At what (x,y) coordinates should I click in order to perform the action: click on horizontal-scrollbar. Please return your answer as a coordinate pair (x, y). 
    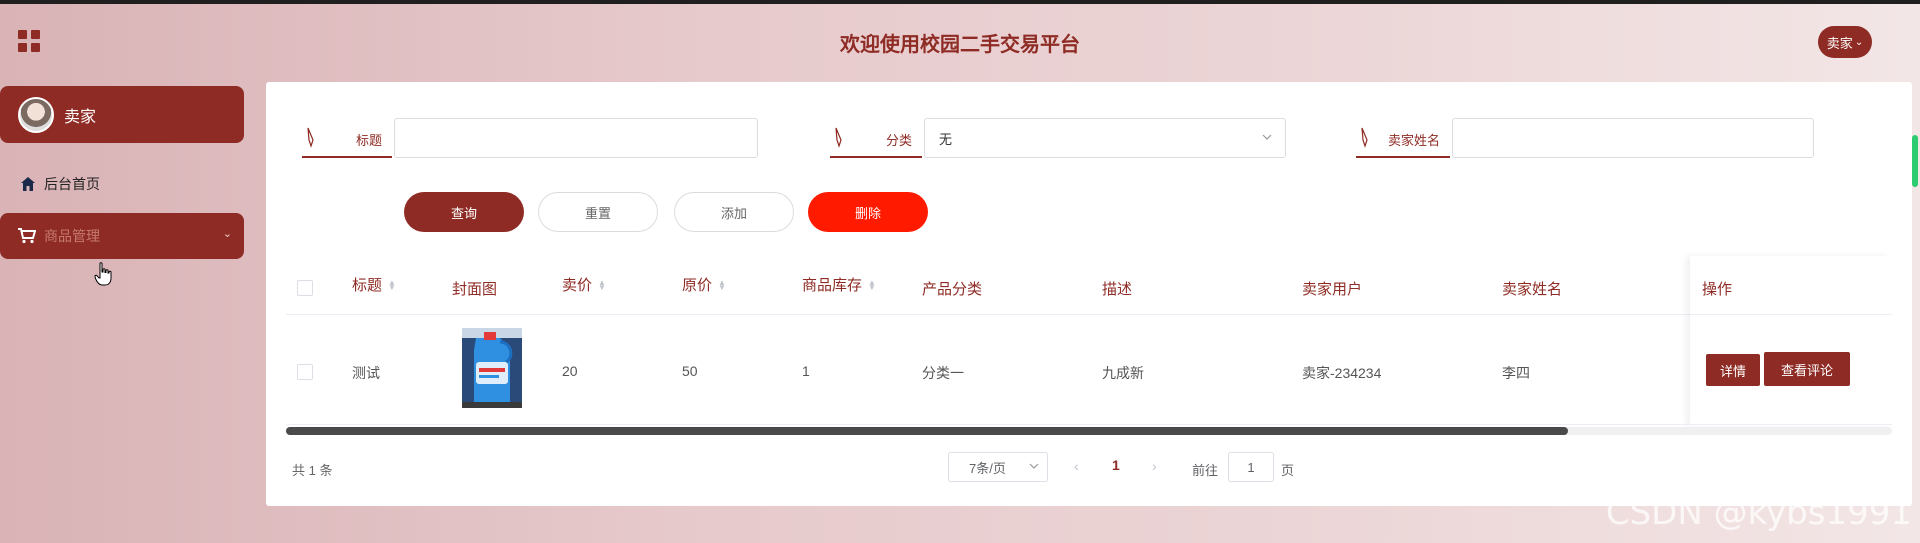
    Looking at the image, I should click on (1089, 431).